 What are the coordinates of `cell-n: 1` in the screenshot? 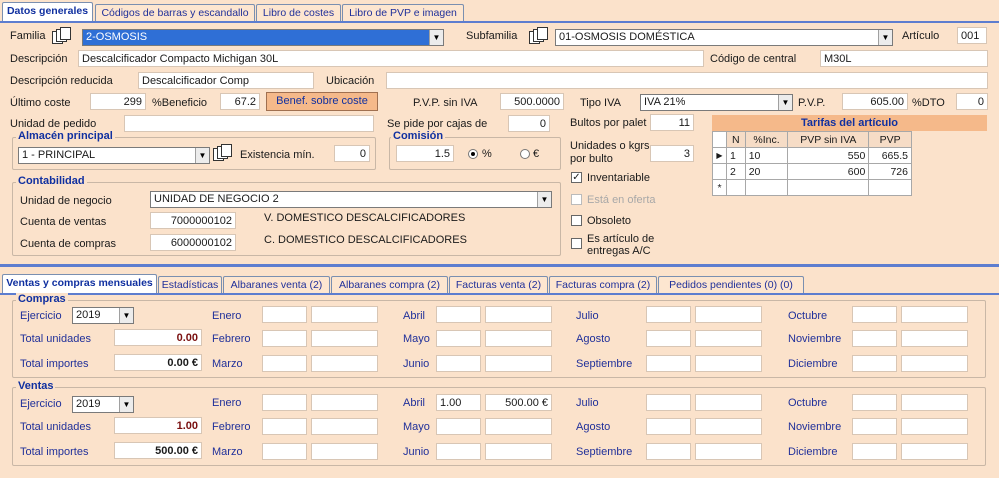 It's located at (736, 155).